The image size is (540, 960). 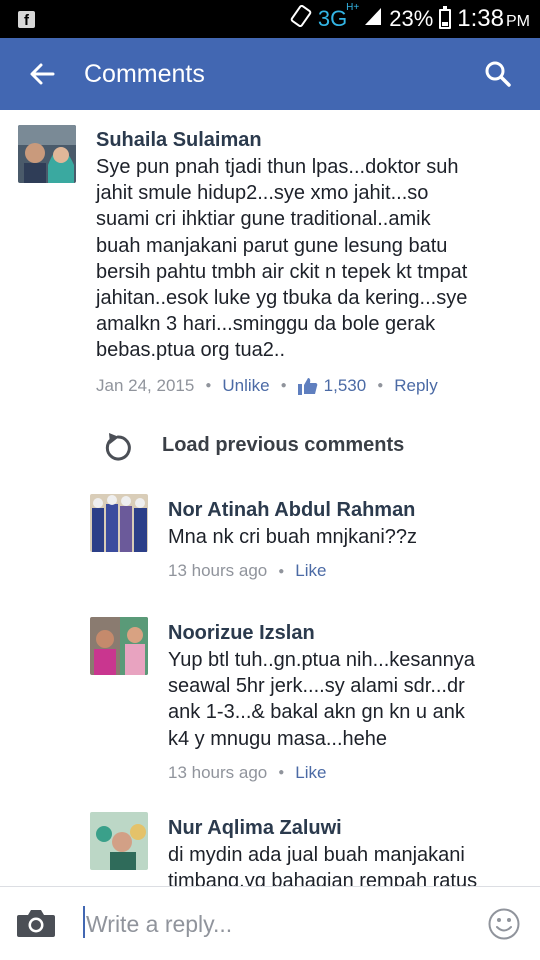 I want to click on facebook-notification-icon: f, so click(x=26, y=19).